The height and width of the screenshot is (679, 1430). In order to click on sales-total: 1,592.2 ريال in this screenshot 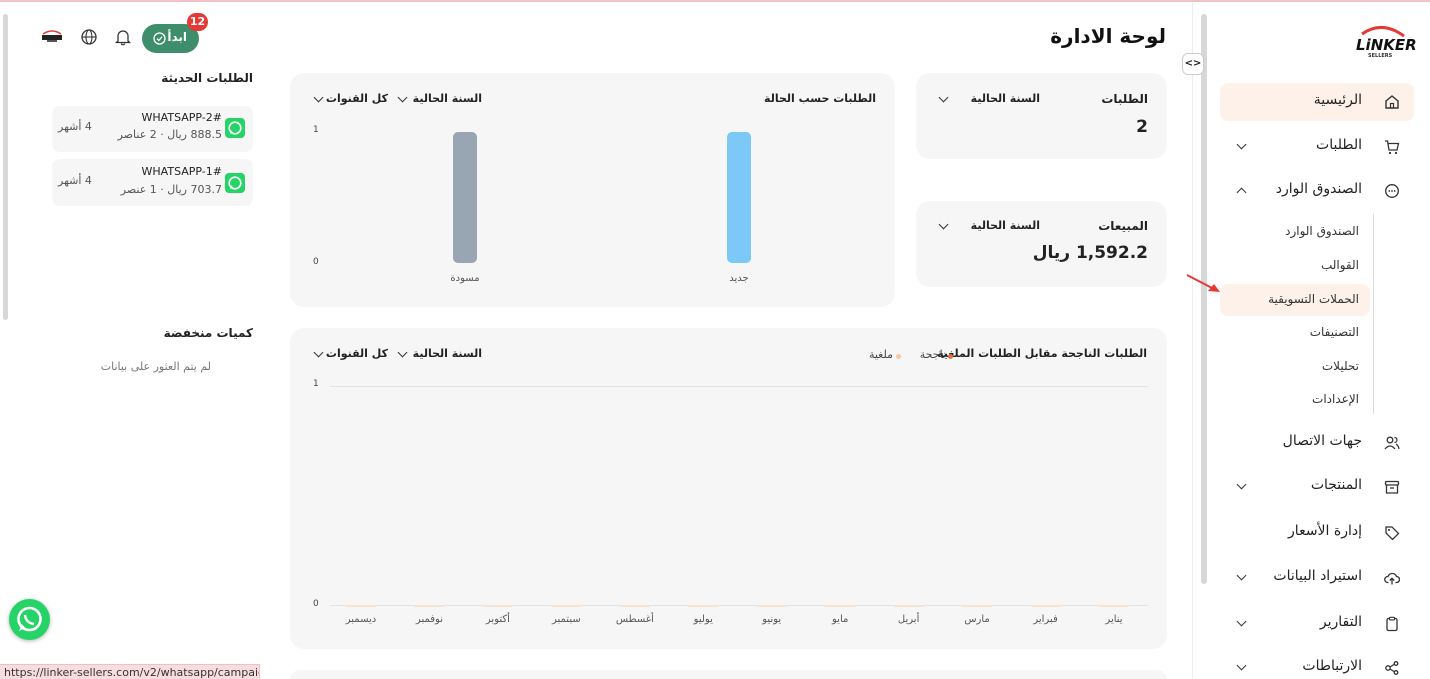, I will do `click(1090, 253)`.